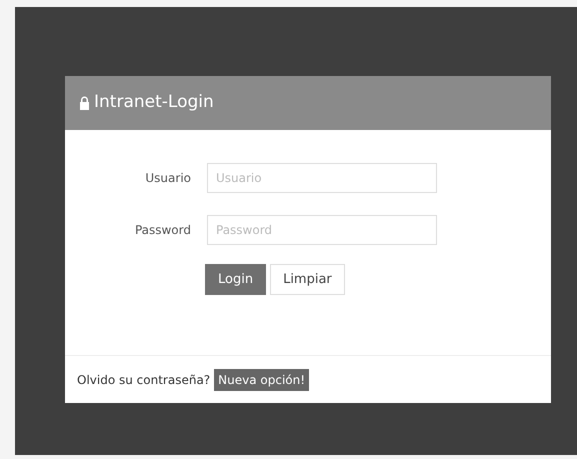 This screenshot has width=577, height=459. Describe the element at coordinates (322, 178) in the screenshot. I see `input-field: Usuario` at that location.